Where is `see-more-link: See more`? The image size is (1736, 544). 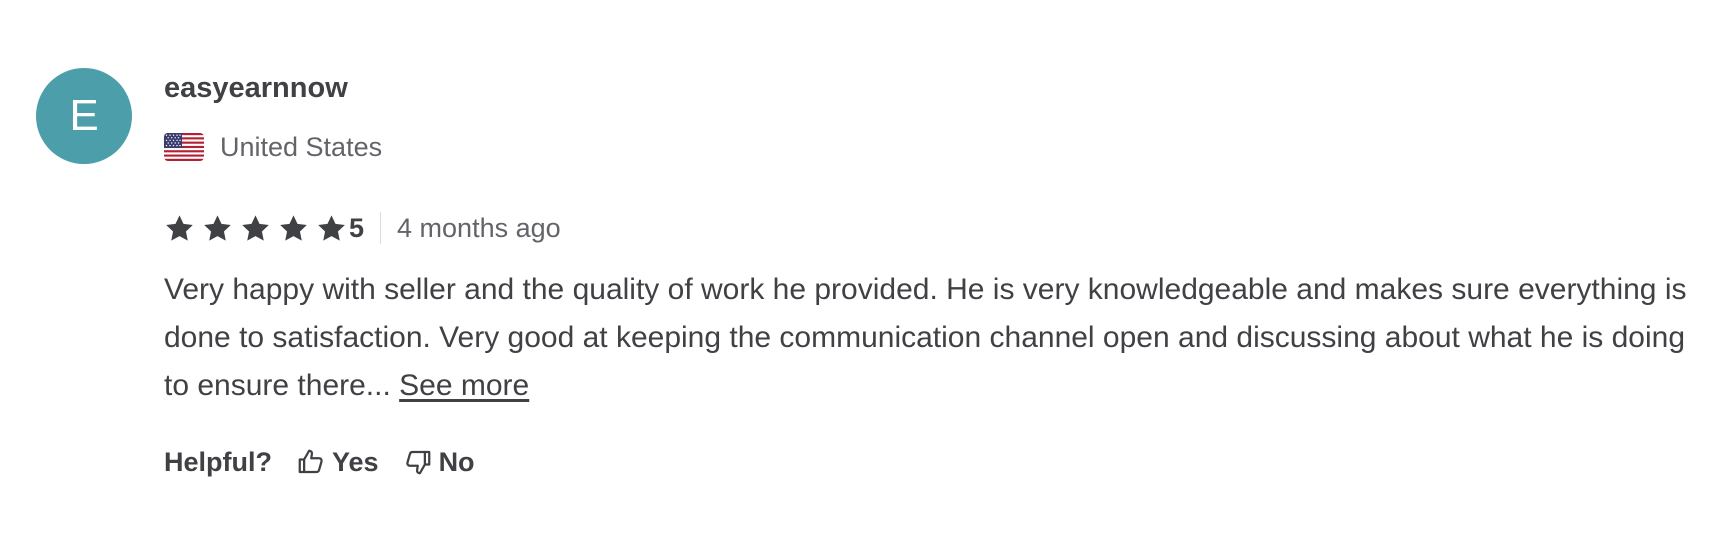 see-more-link: See more is located at coordinates (464, 385).